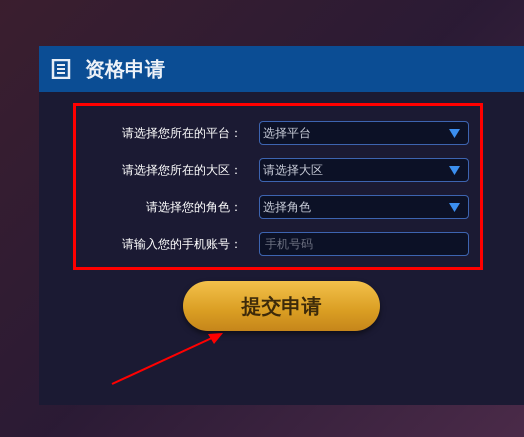 The image size is (524, 437). Describe the element at coordinates (364, 207) in the screenshot. I see `dropdown: 选择角色` at that location.